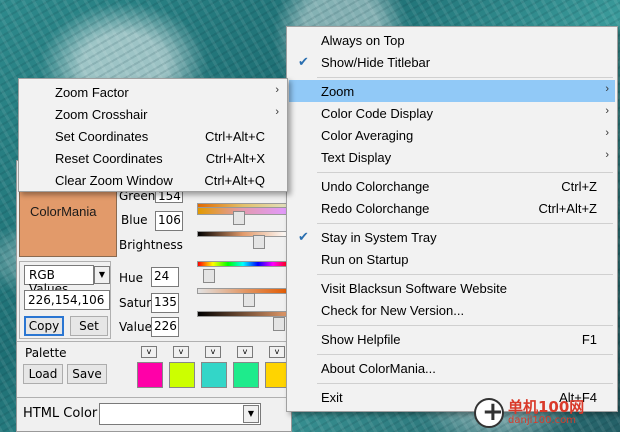  Describe the element at coordinates (452, 208) in the screenshot. I see `menu-item-redo-colorchange: Redo Colorchange Ctrl+Alt+Z` at that location.